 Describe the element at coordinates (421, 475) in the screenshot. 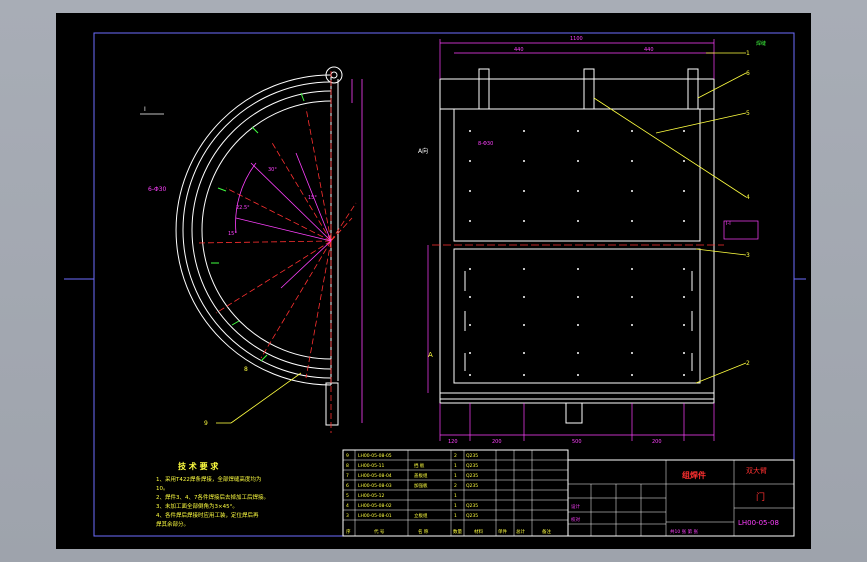

I see `bom-name: 盖板组` at that location.